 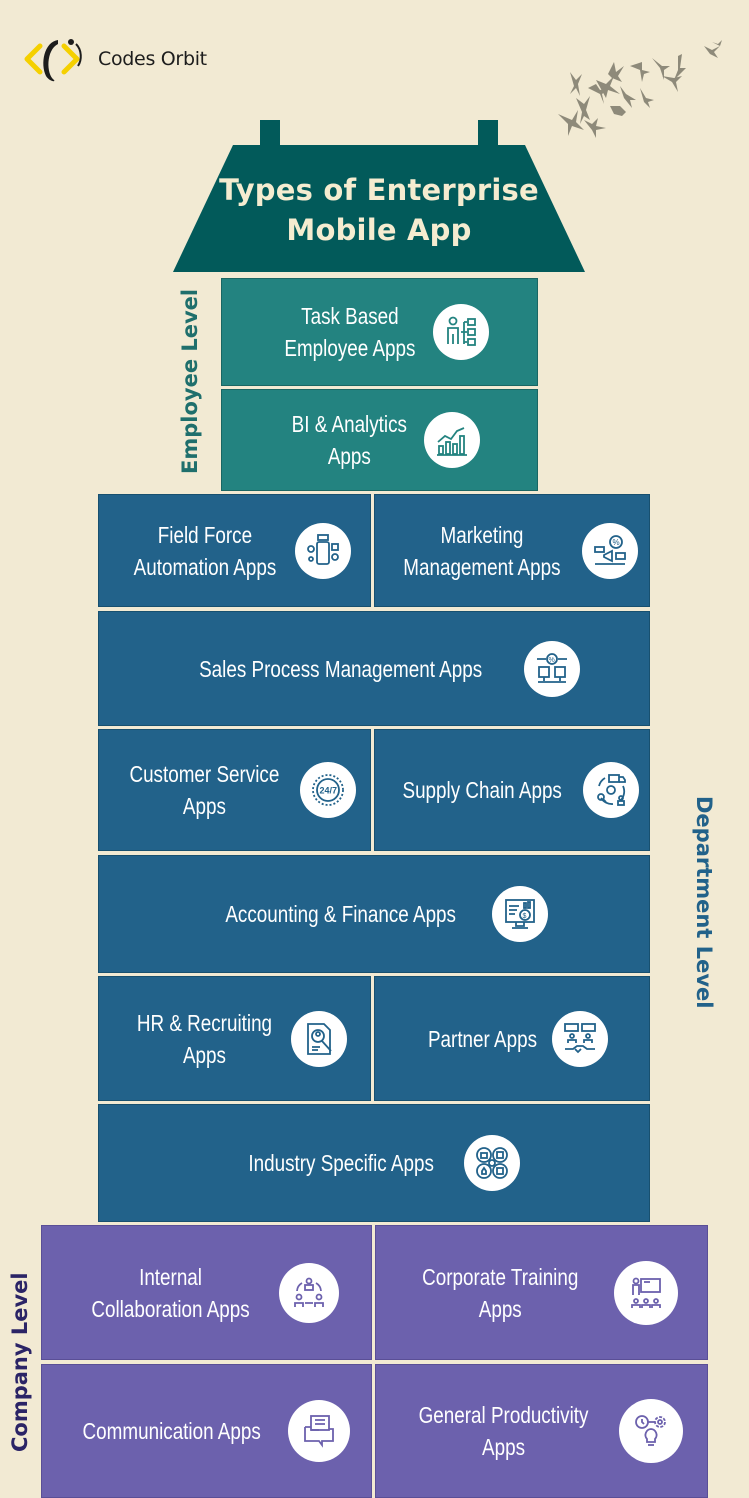 I want to click on svg-text: 24/7, so click(x=328, y=791).